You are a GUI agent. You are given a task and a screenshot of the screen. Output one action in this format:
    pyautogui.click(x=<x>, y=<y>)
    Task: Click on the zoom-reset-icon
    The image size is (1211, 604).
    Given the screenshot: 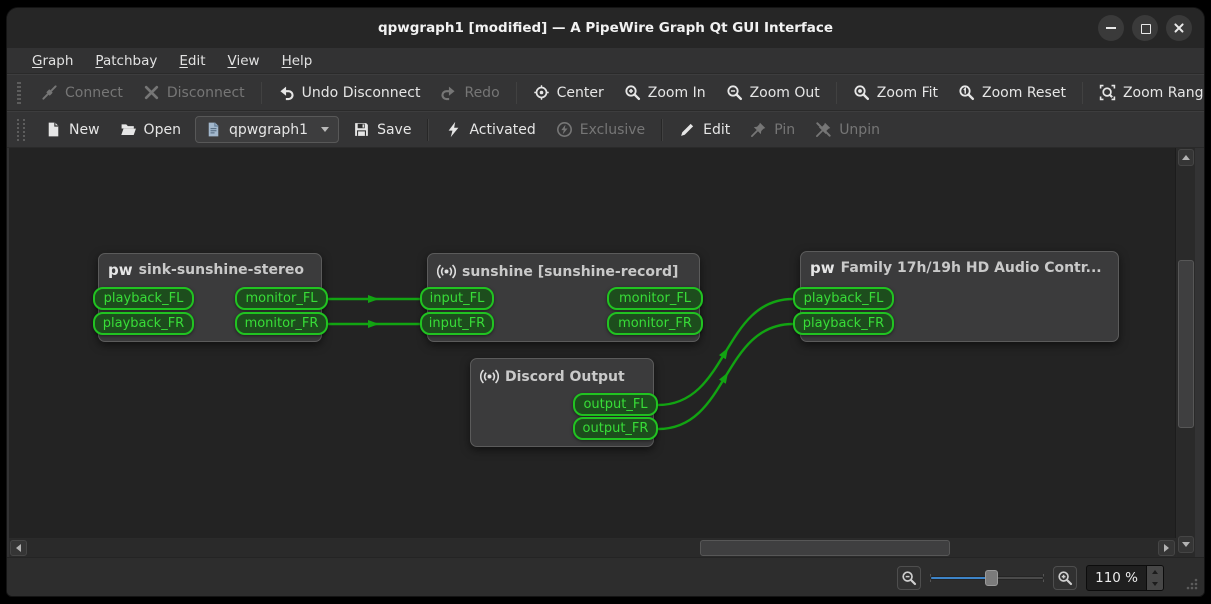 What is the action you would take?
    pyautogui.click(x=966, y=92)
    